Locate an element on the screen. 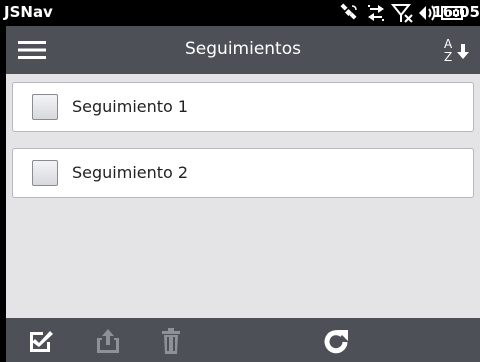  satellite-icon is located at coordinates (348, 11).